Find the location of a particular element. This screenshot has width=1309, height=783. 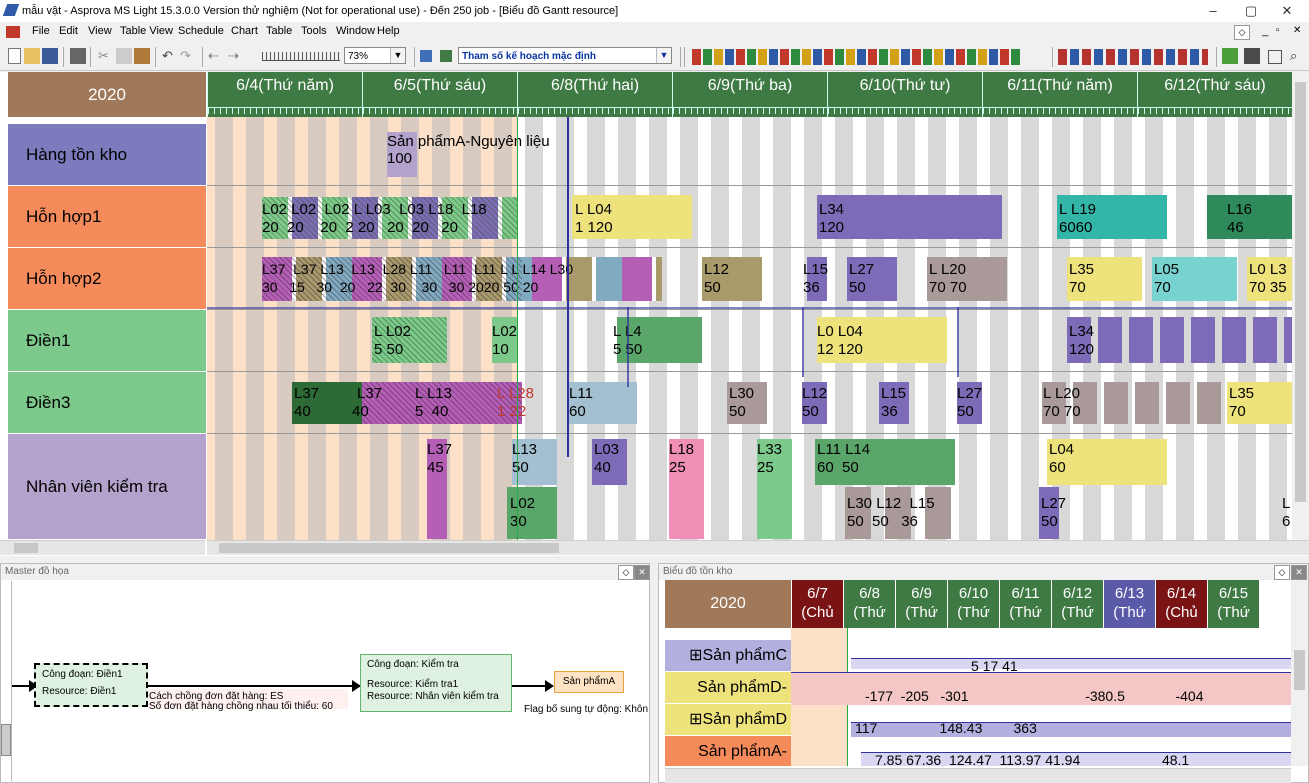

chart-tools-icons is located at coordinates (1133, 57).